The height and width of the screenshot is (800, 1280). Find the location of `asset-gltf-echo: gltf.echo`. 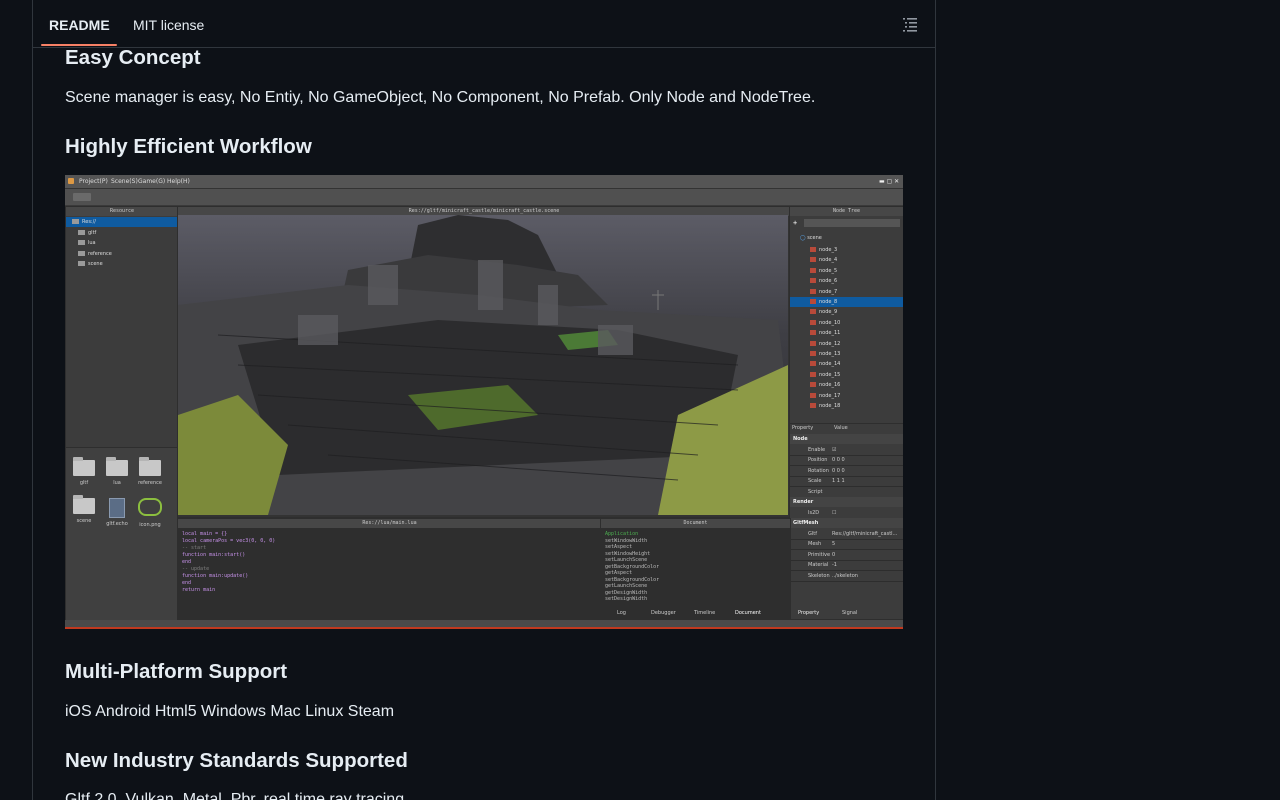

asset-gltf-echo: gltf.echo is located at coordinates (117, 512).